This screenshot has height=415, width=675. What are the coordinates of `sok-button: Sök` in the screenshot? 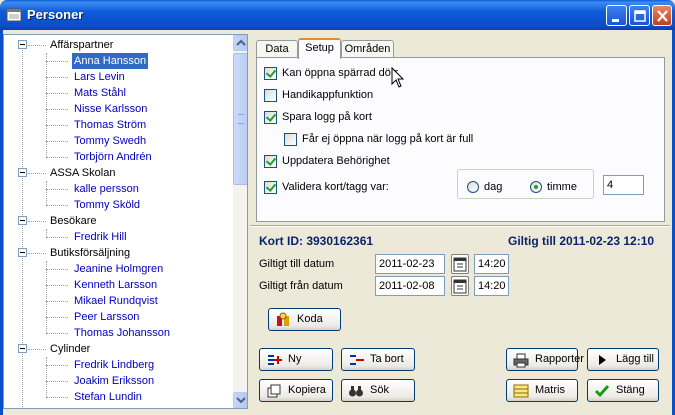 It's located at (378, 390).